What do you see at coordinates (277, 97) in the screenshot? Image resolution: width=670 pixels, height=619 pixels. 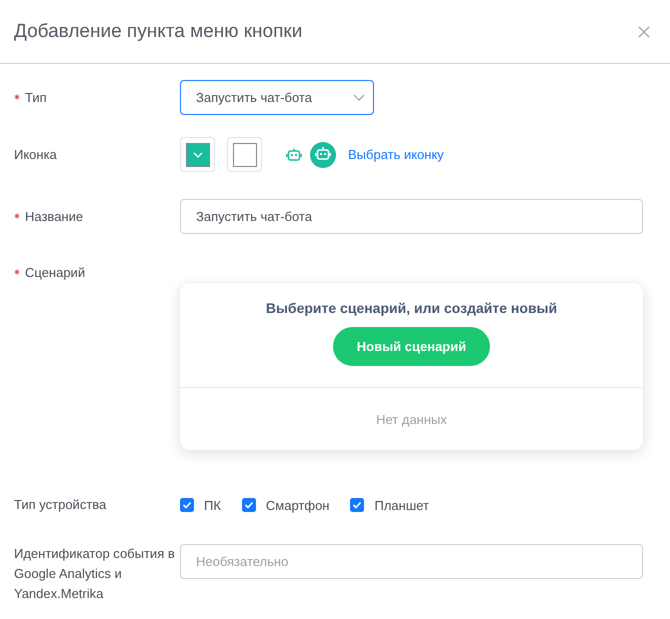 I see `type-select: Запустить чат-бота` at bounding box center [277, 97].